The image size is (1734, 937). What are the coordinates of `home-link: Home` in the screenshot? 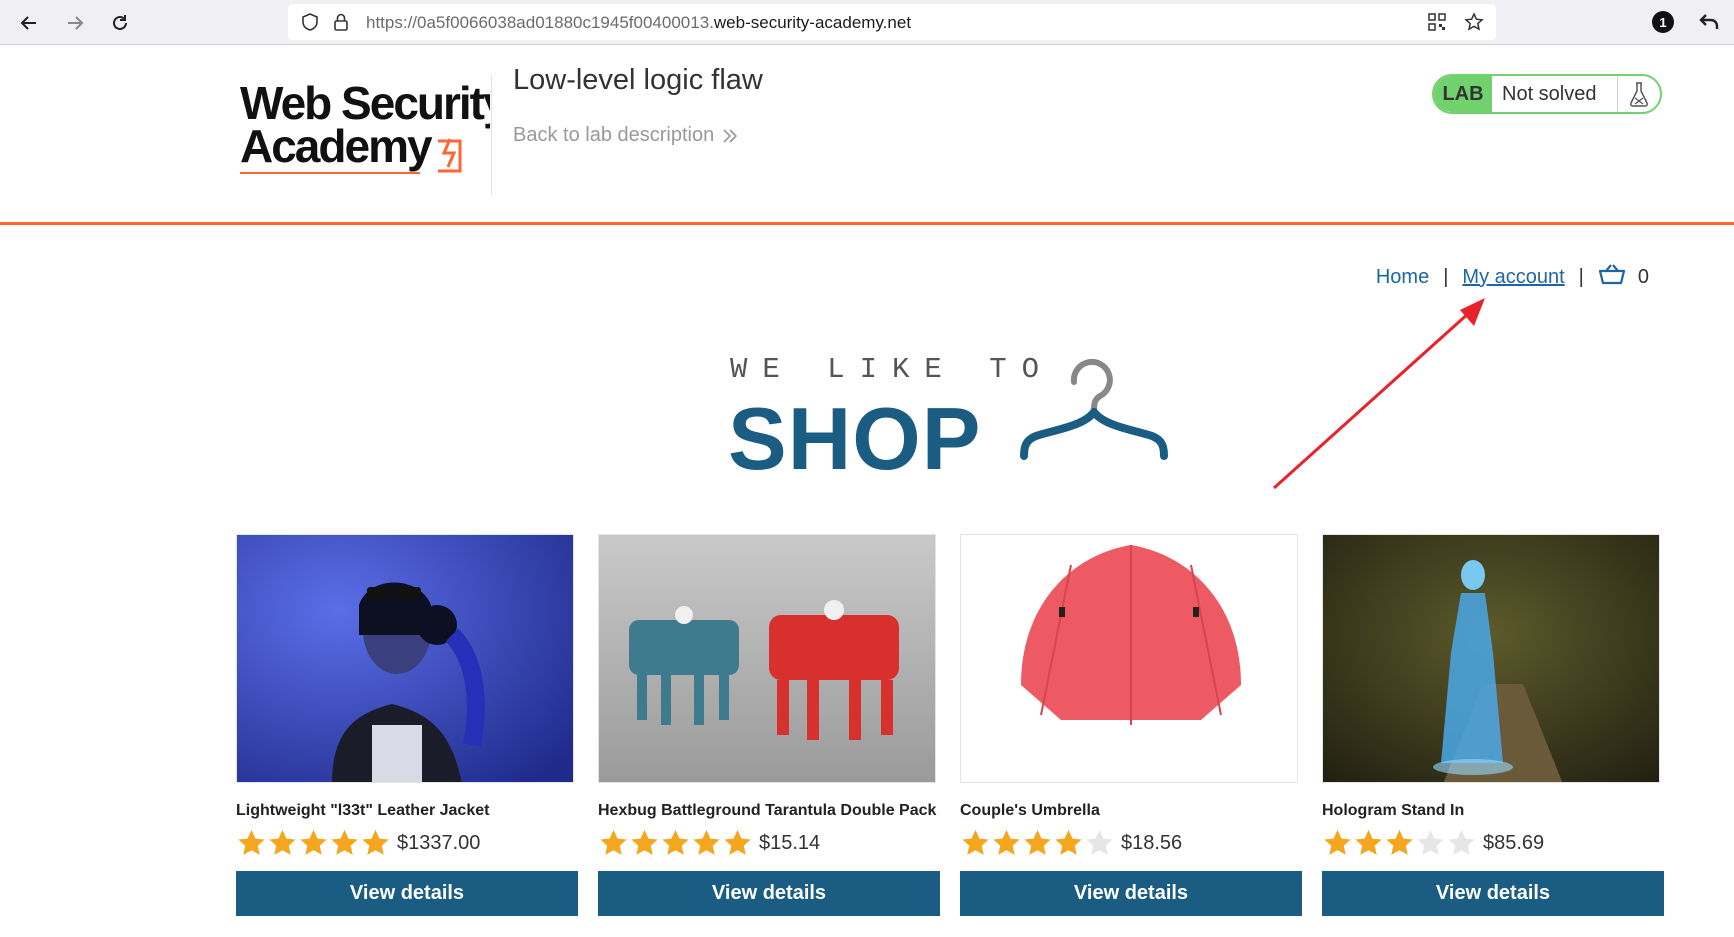 It's located at (1402, 277).